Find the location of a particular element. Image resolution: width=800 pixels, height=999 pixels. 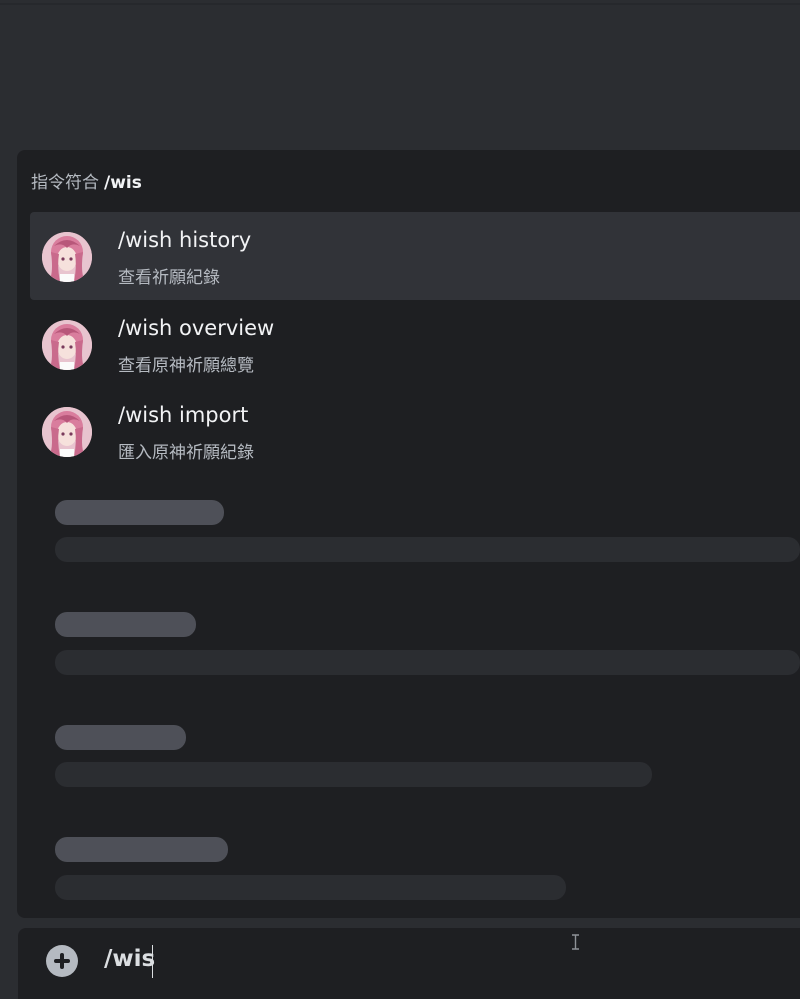

command-name: /wish history is located at coordinates (185, 240).